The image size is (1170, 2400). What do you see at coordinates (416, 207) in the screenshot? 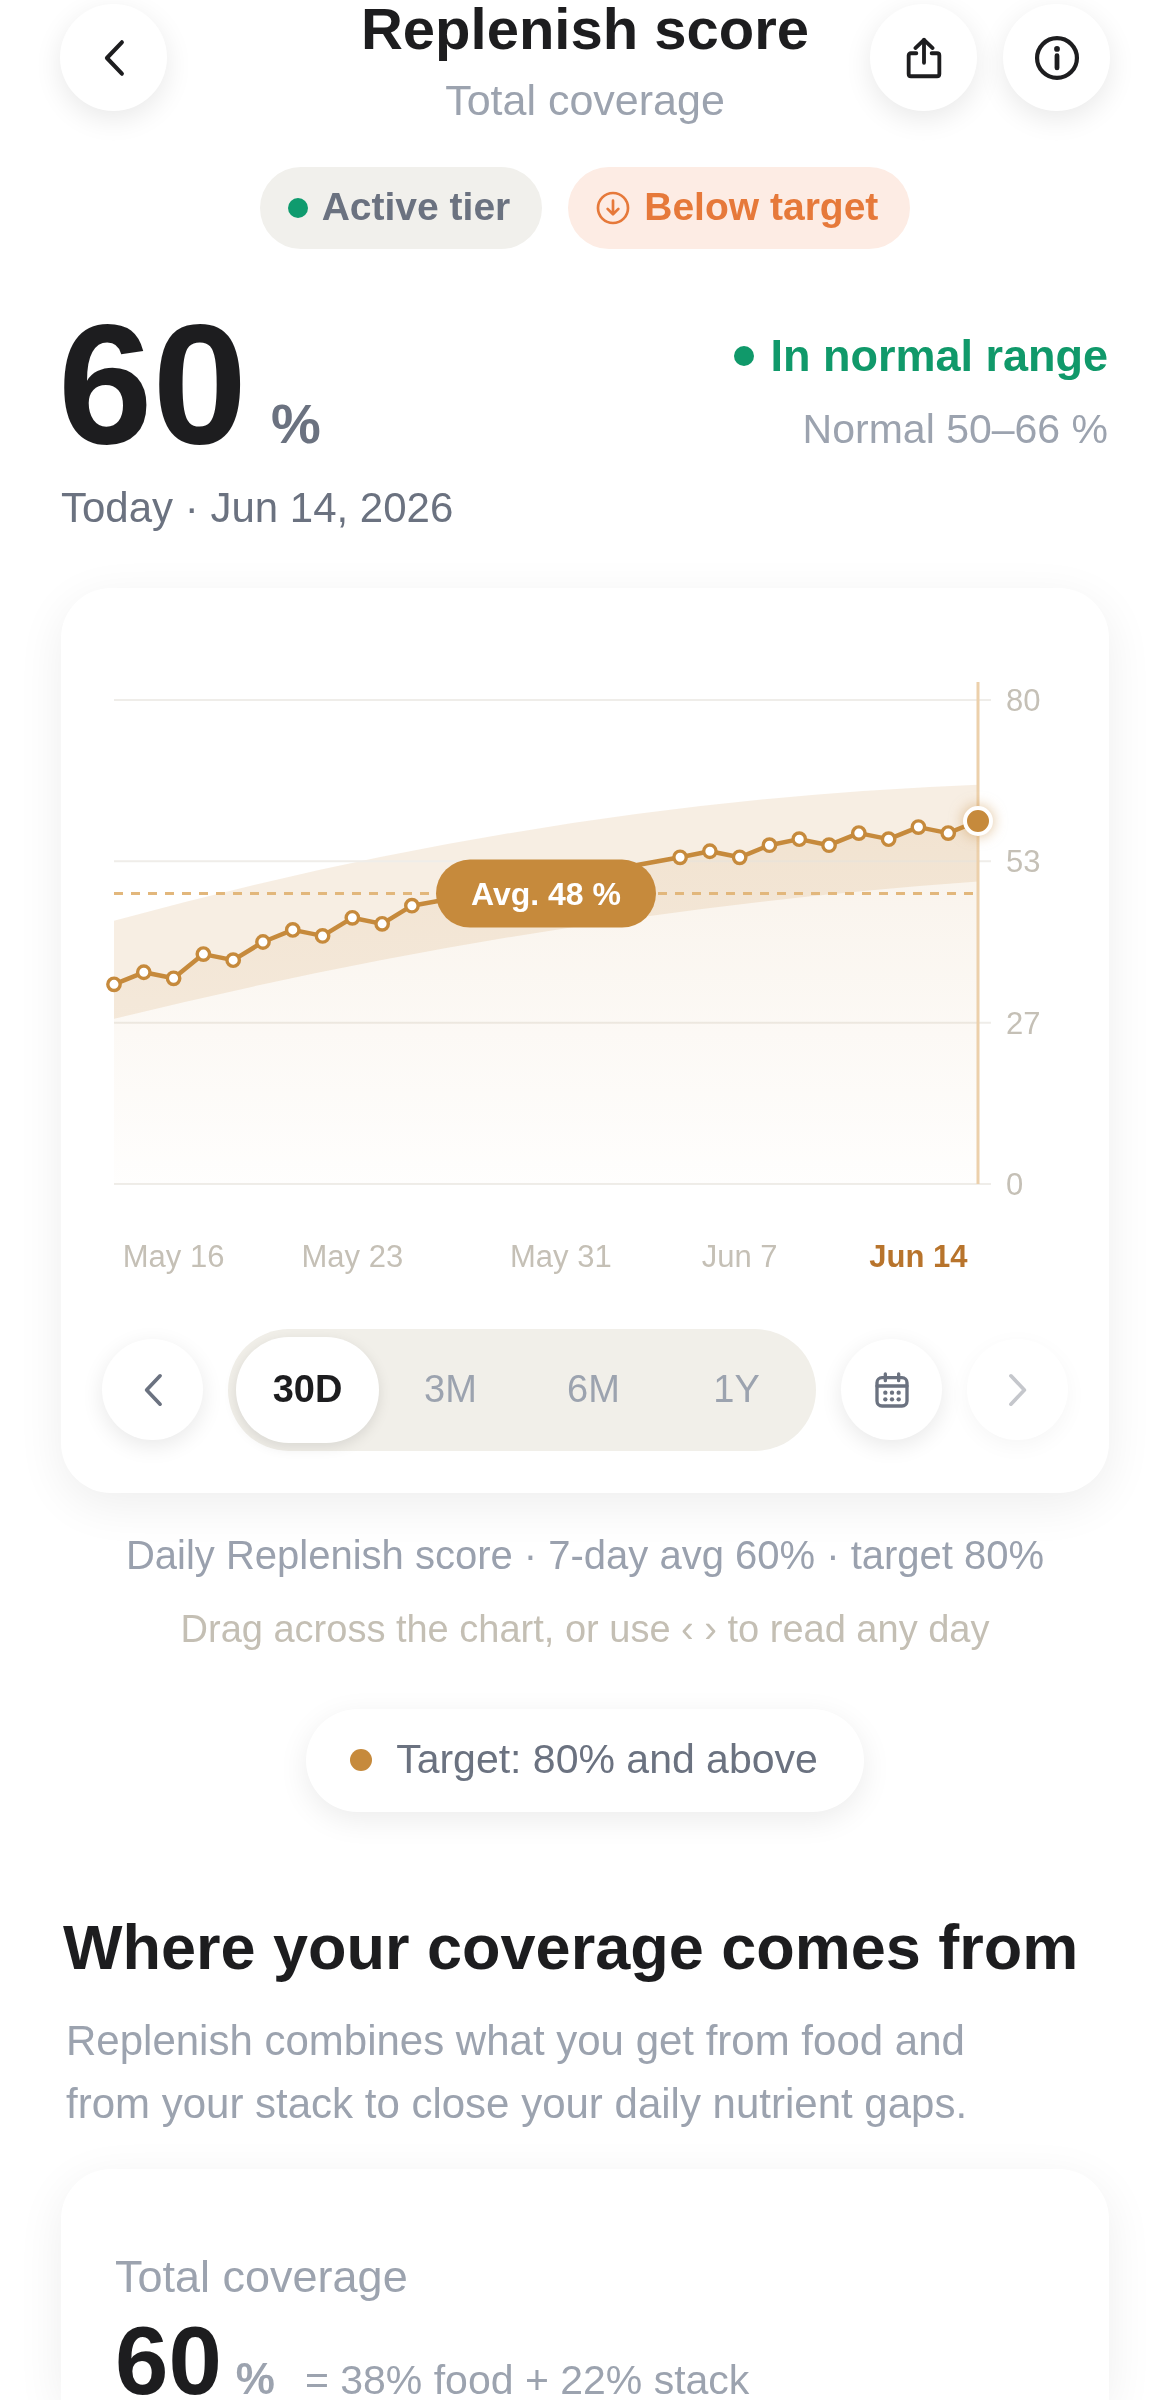
I see `chip-label: Active tier` at bounding box center [416, 207].